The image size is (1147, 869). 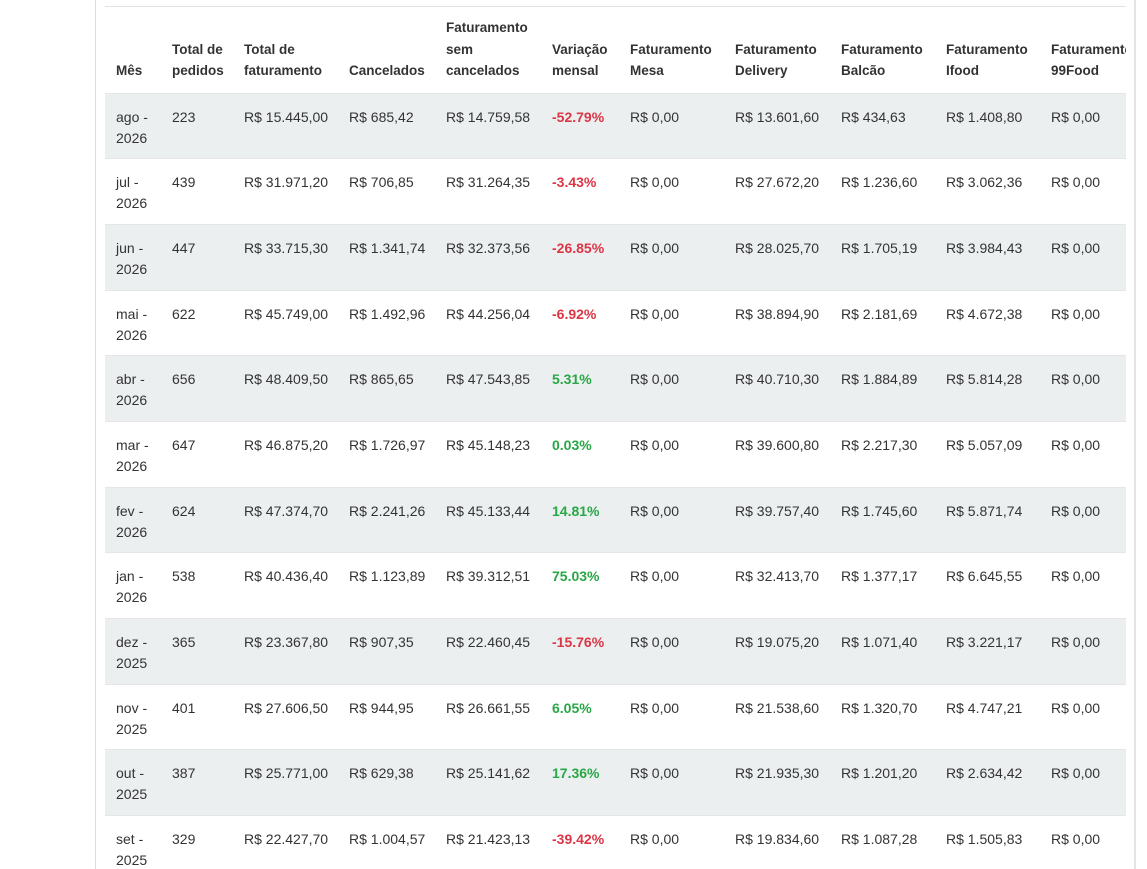 What do you see at coordinates (285, 322) in the screenshot?
I see `total-revenue-cell: R$ 45.749,00` at bounding box center [285, 322].